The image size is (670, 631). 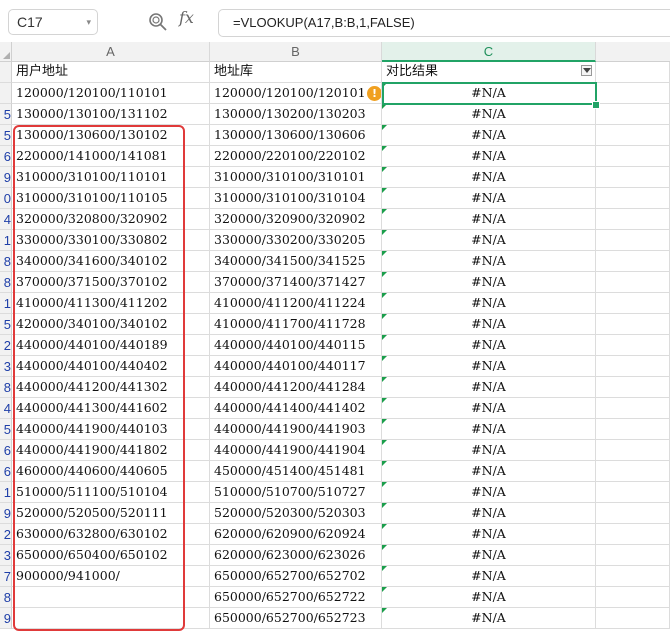 What do you see at coordinates (6, 72) in the screenshot?
I see `row-number` at bounding box center [6, 72].